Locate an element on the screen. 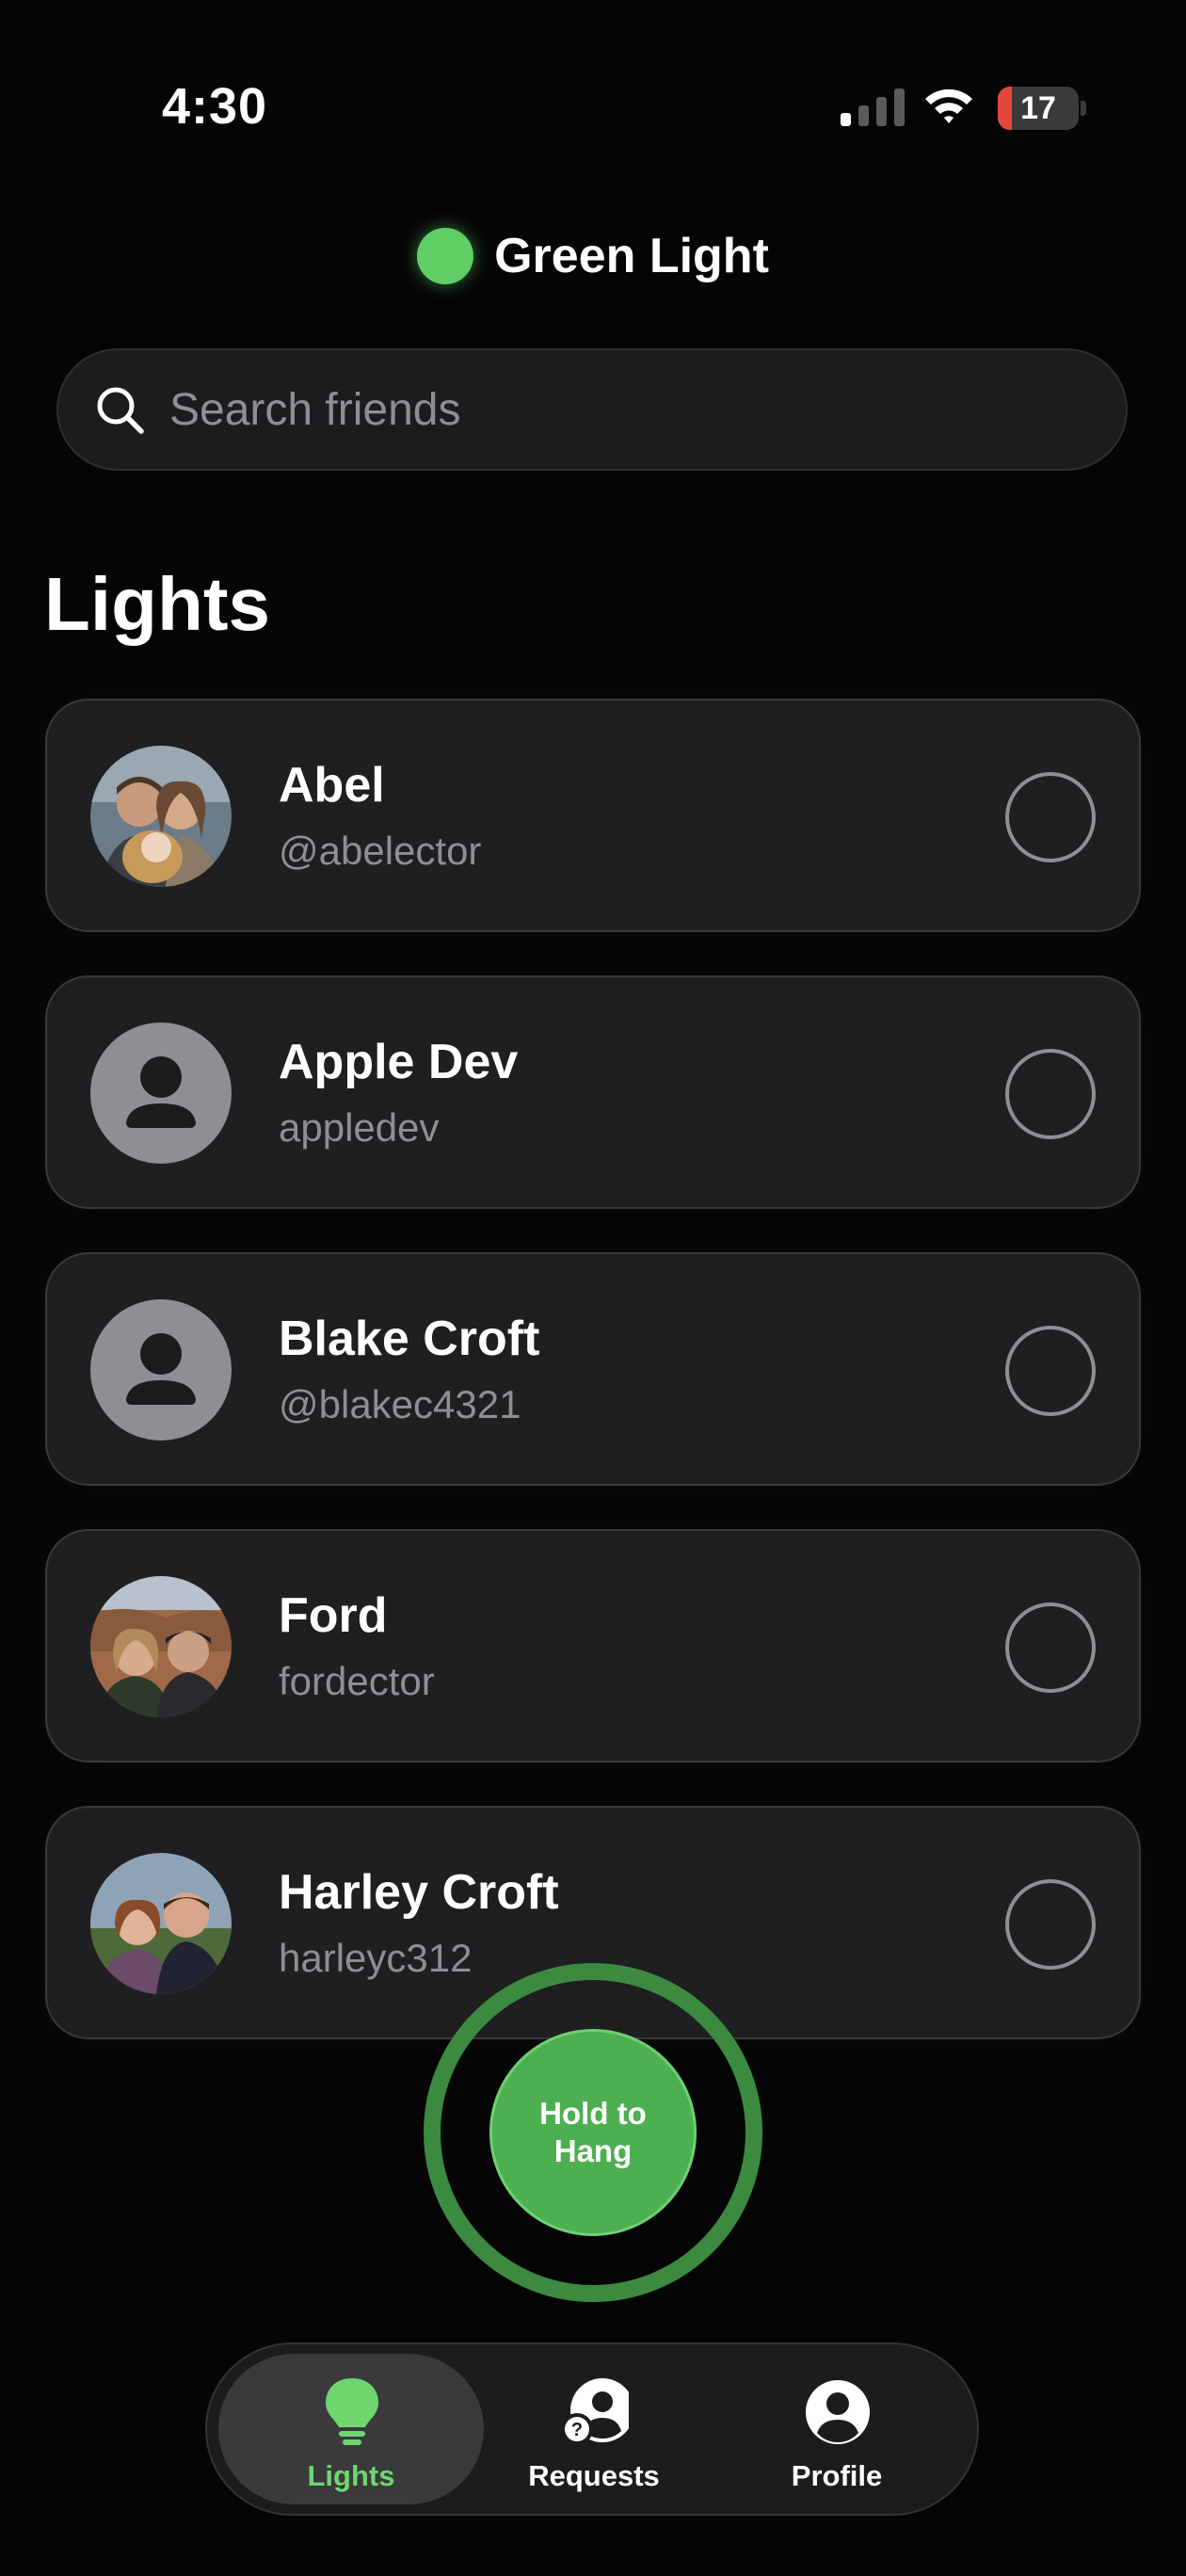 This screenshot has height=2576, width=1186. friend-row: Apple Dev appledev is located at coordinates (593, 1092).